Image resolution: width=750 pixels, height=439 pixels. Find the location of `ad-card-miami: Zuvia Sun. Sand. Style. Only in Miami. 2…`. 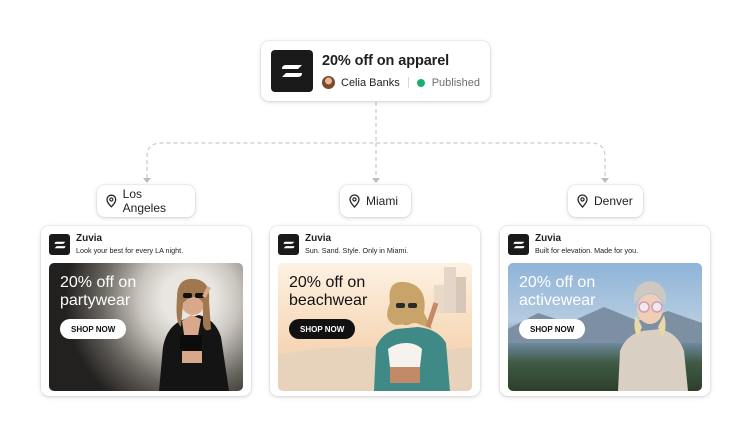

ad-card-miami: Zuvia Sun. Sand. Style. Only in Miami. 2… is located at coordinates (375, 311).